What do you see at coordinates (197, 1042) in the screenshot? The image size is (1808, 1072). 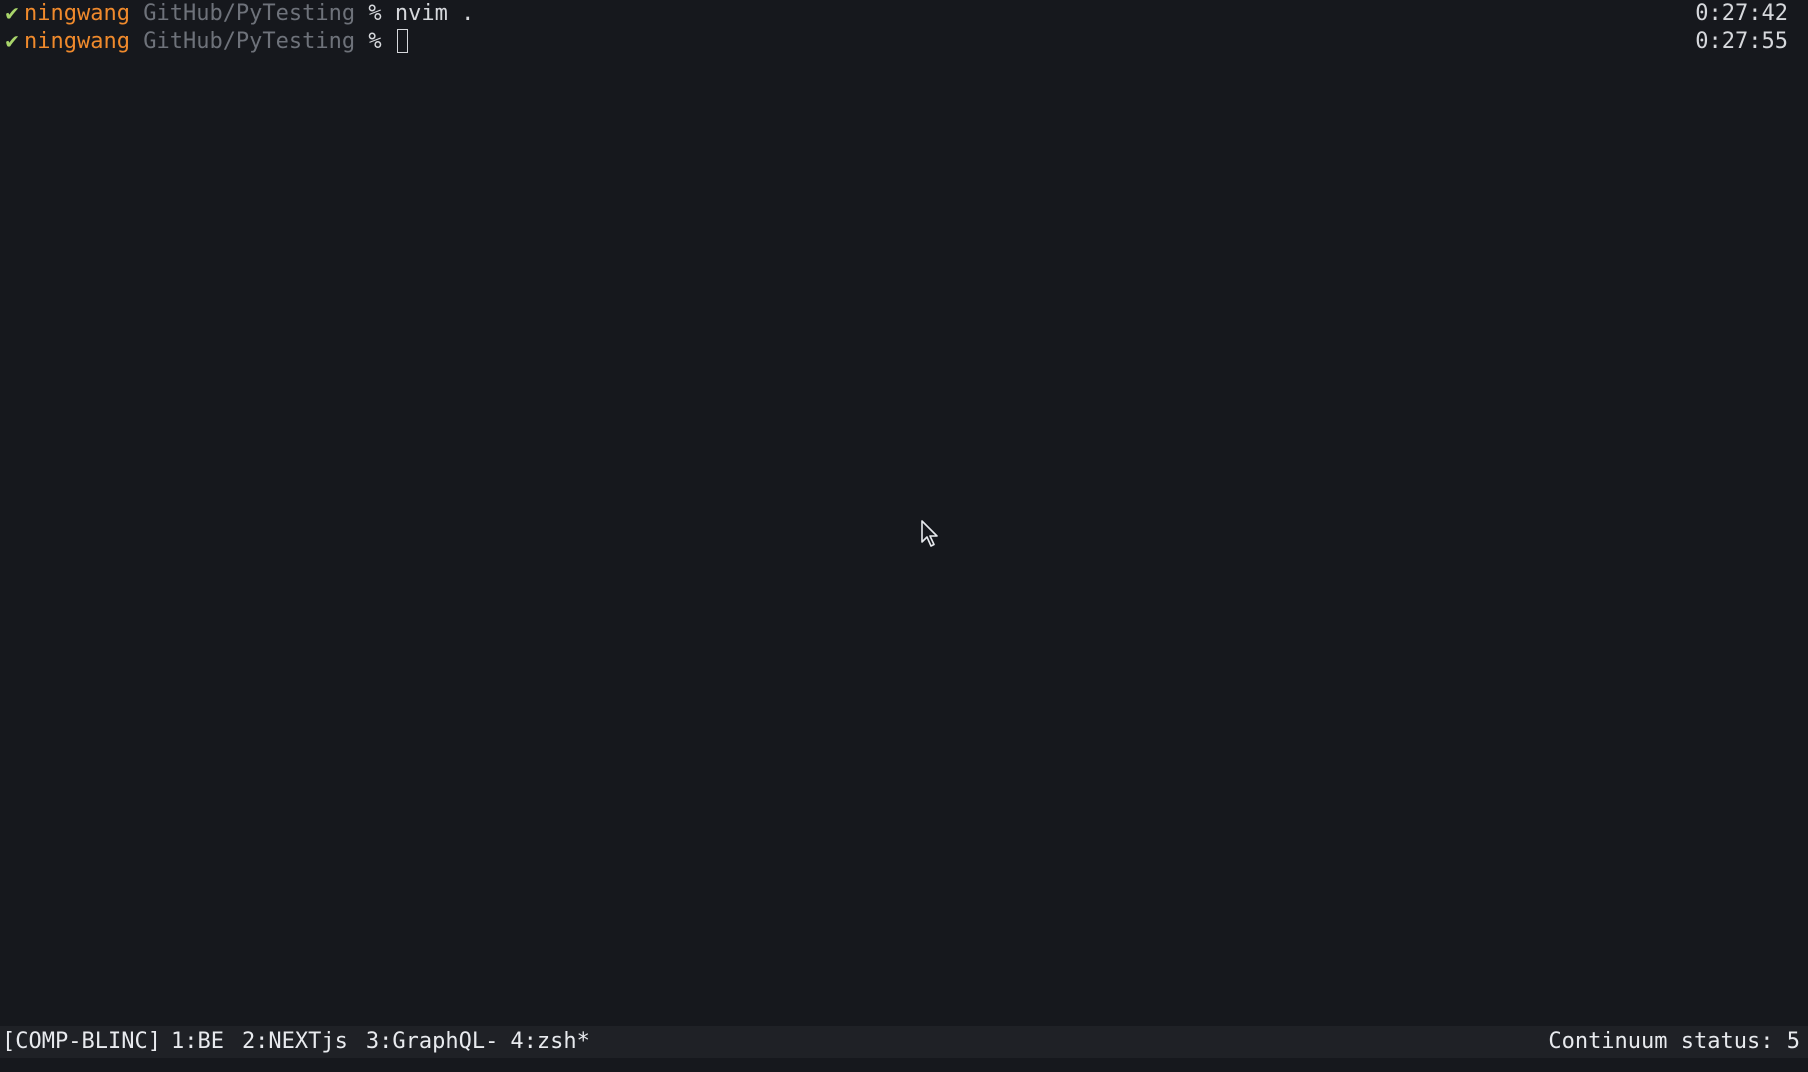 I see `window-tab-be: 1:BE` at bounding box center [197, 1042].